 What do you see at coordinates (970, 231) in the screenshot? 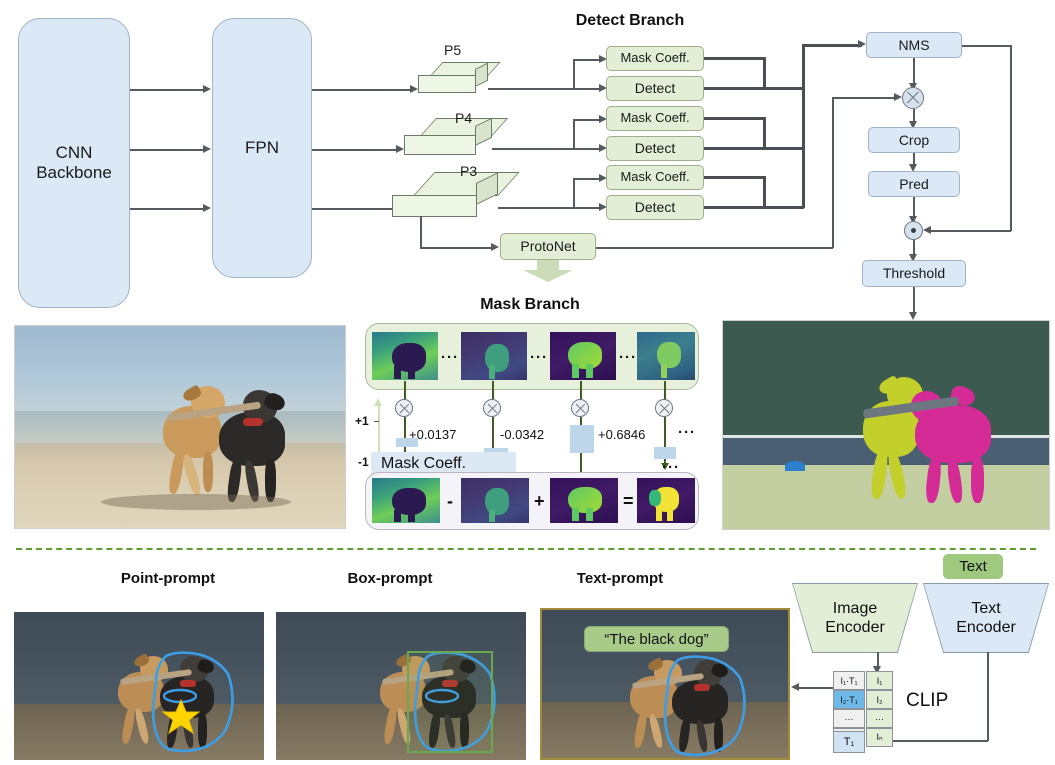
I see `edge-nms-bypass-bottom` at bounding box center [970, 231].